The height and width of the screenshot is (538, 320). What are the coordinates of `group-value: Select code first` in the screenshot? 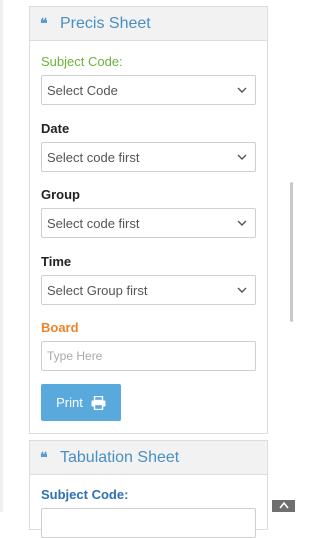 It's located at (93, 223).